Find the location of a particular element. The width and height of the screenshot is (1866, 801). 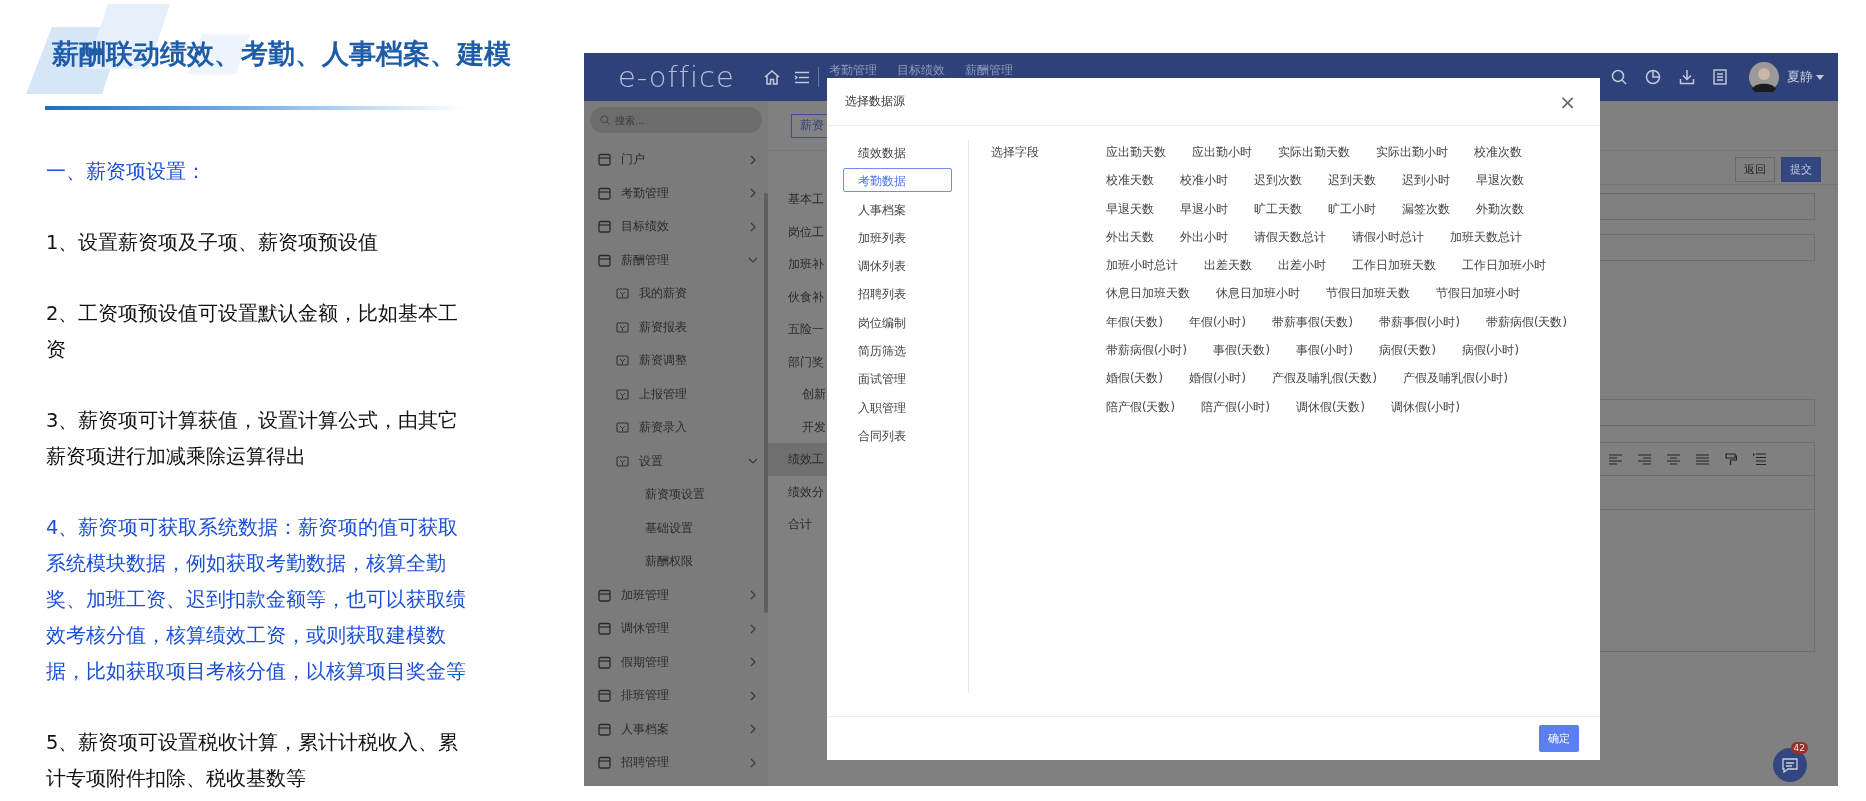

field-option: 加班小时总计 is located at coordinates (1142, 265).